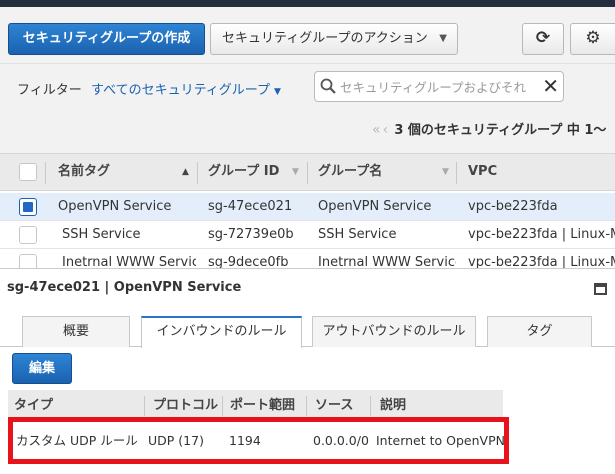  What do you see at coordinates (538, 172) in the screenshot?
I see `column-vpc: VPC` at bounding box center [538, 172].